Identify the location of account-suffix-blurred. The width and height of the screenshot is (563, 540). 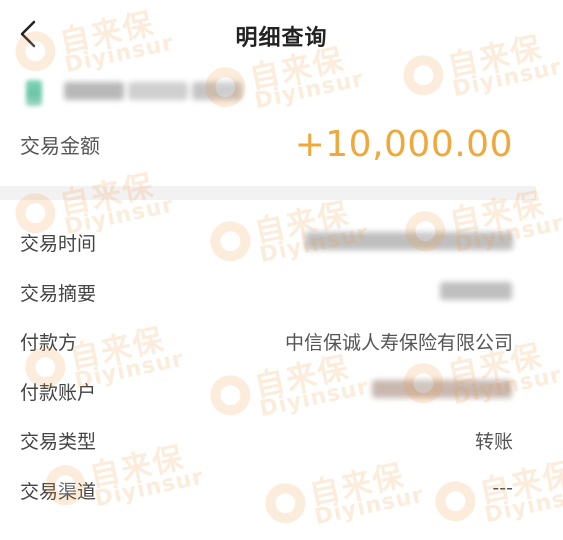
(217, 91).